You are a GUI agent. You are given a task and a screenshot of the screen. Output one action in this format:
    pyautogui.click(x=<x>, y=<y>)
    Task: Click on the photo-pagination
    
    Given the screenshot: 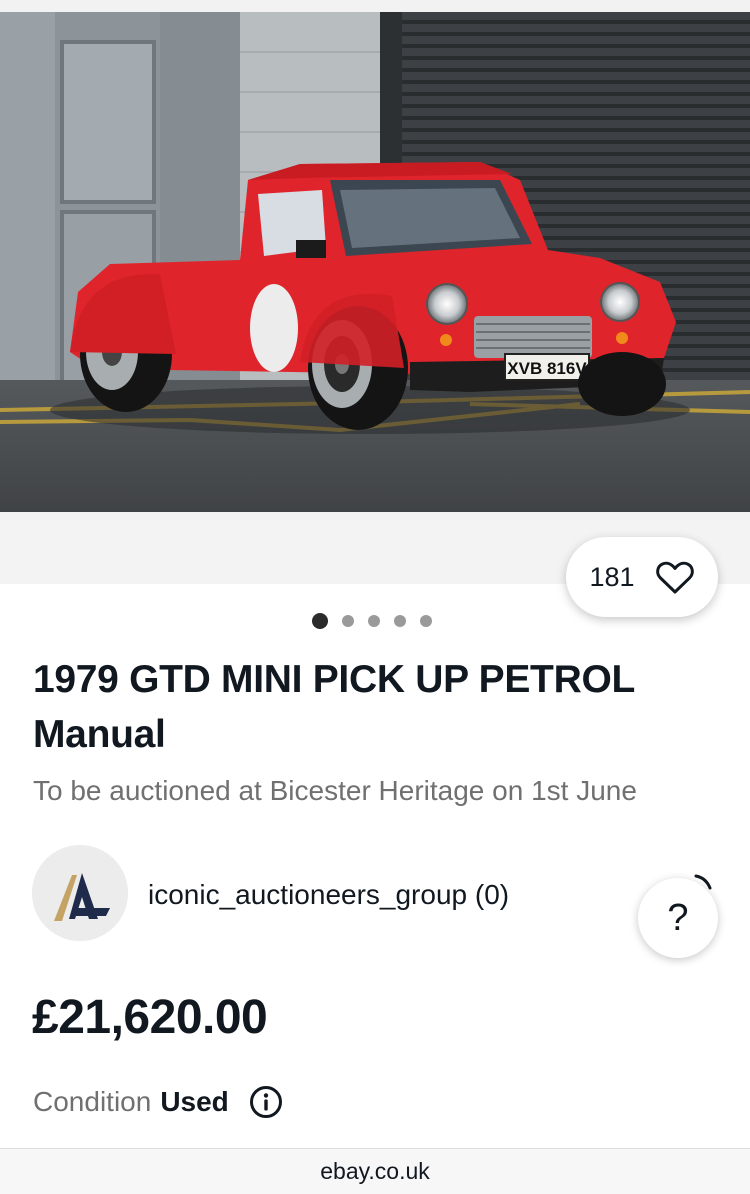 What is the action you would take?
    pyautogui.click(x=372, y=621)
    